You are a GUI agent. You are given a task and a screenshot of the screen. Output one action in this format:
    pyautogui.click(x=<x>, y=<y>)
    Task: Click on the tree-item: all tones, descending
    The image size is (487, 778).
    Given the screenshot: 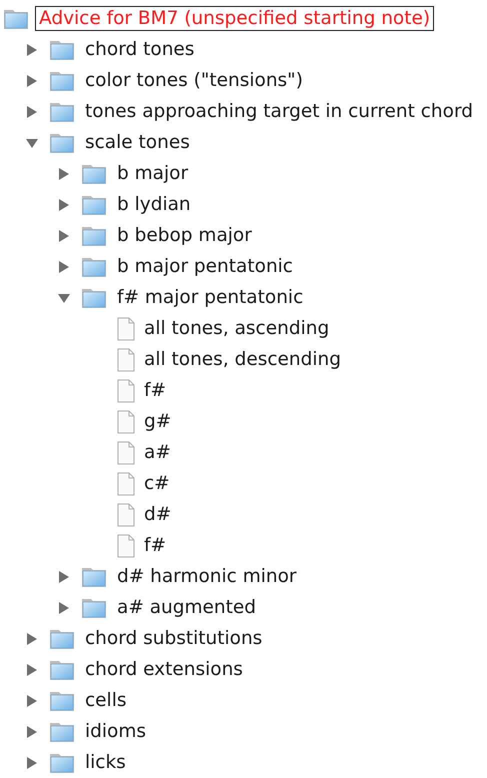 What is the action you would take?
    pyautogui.click(x=242, y=359)
    